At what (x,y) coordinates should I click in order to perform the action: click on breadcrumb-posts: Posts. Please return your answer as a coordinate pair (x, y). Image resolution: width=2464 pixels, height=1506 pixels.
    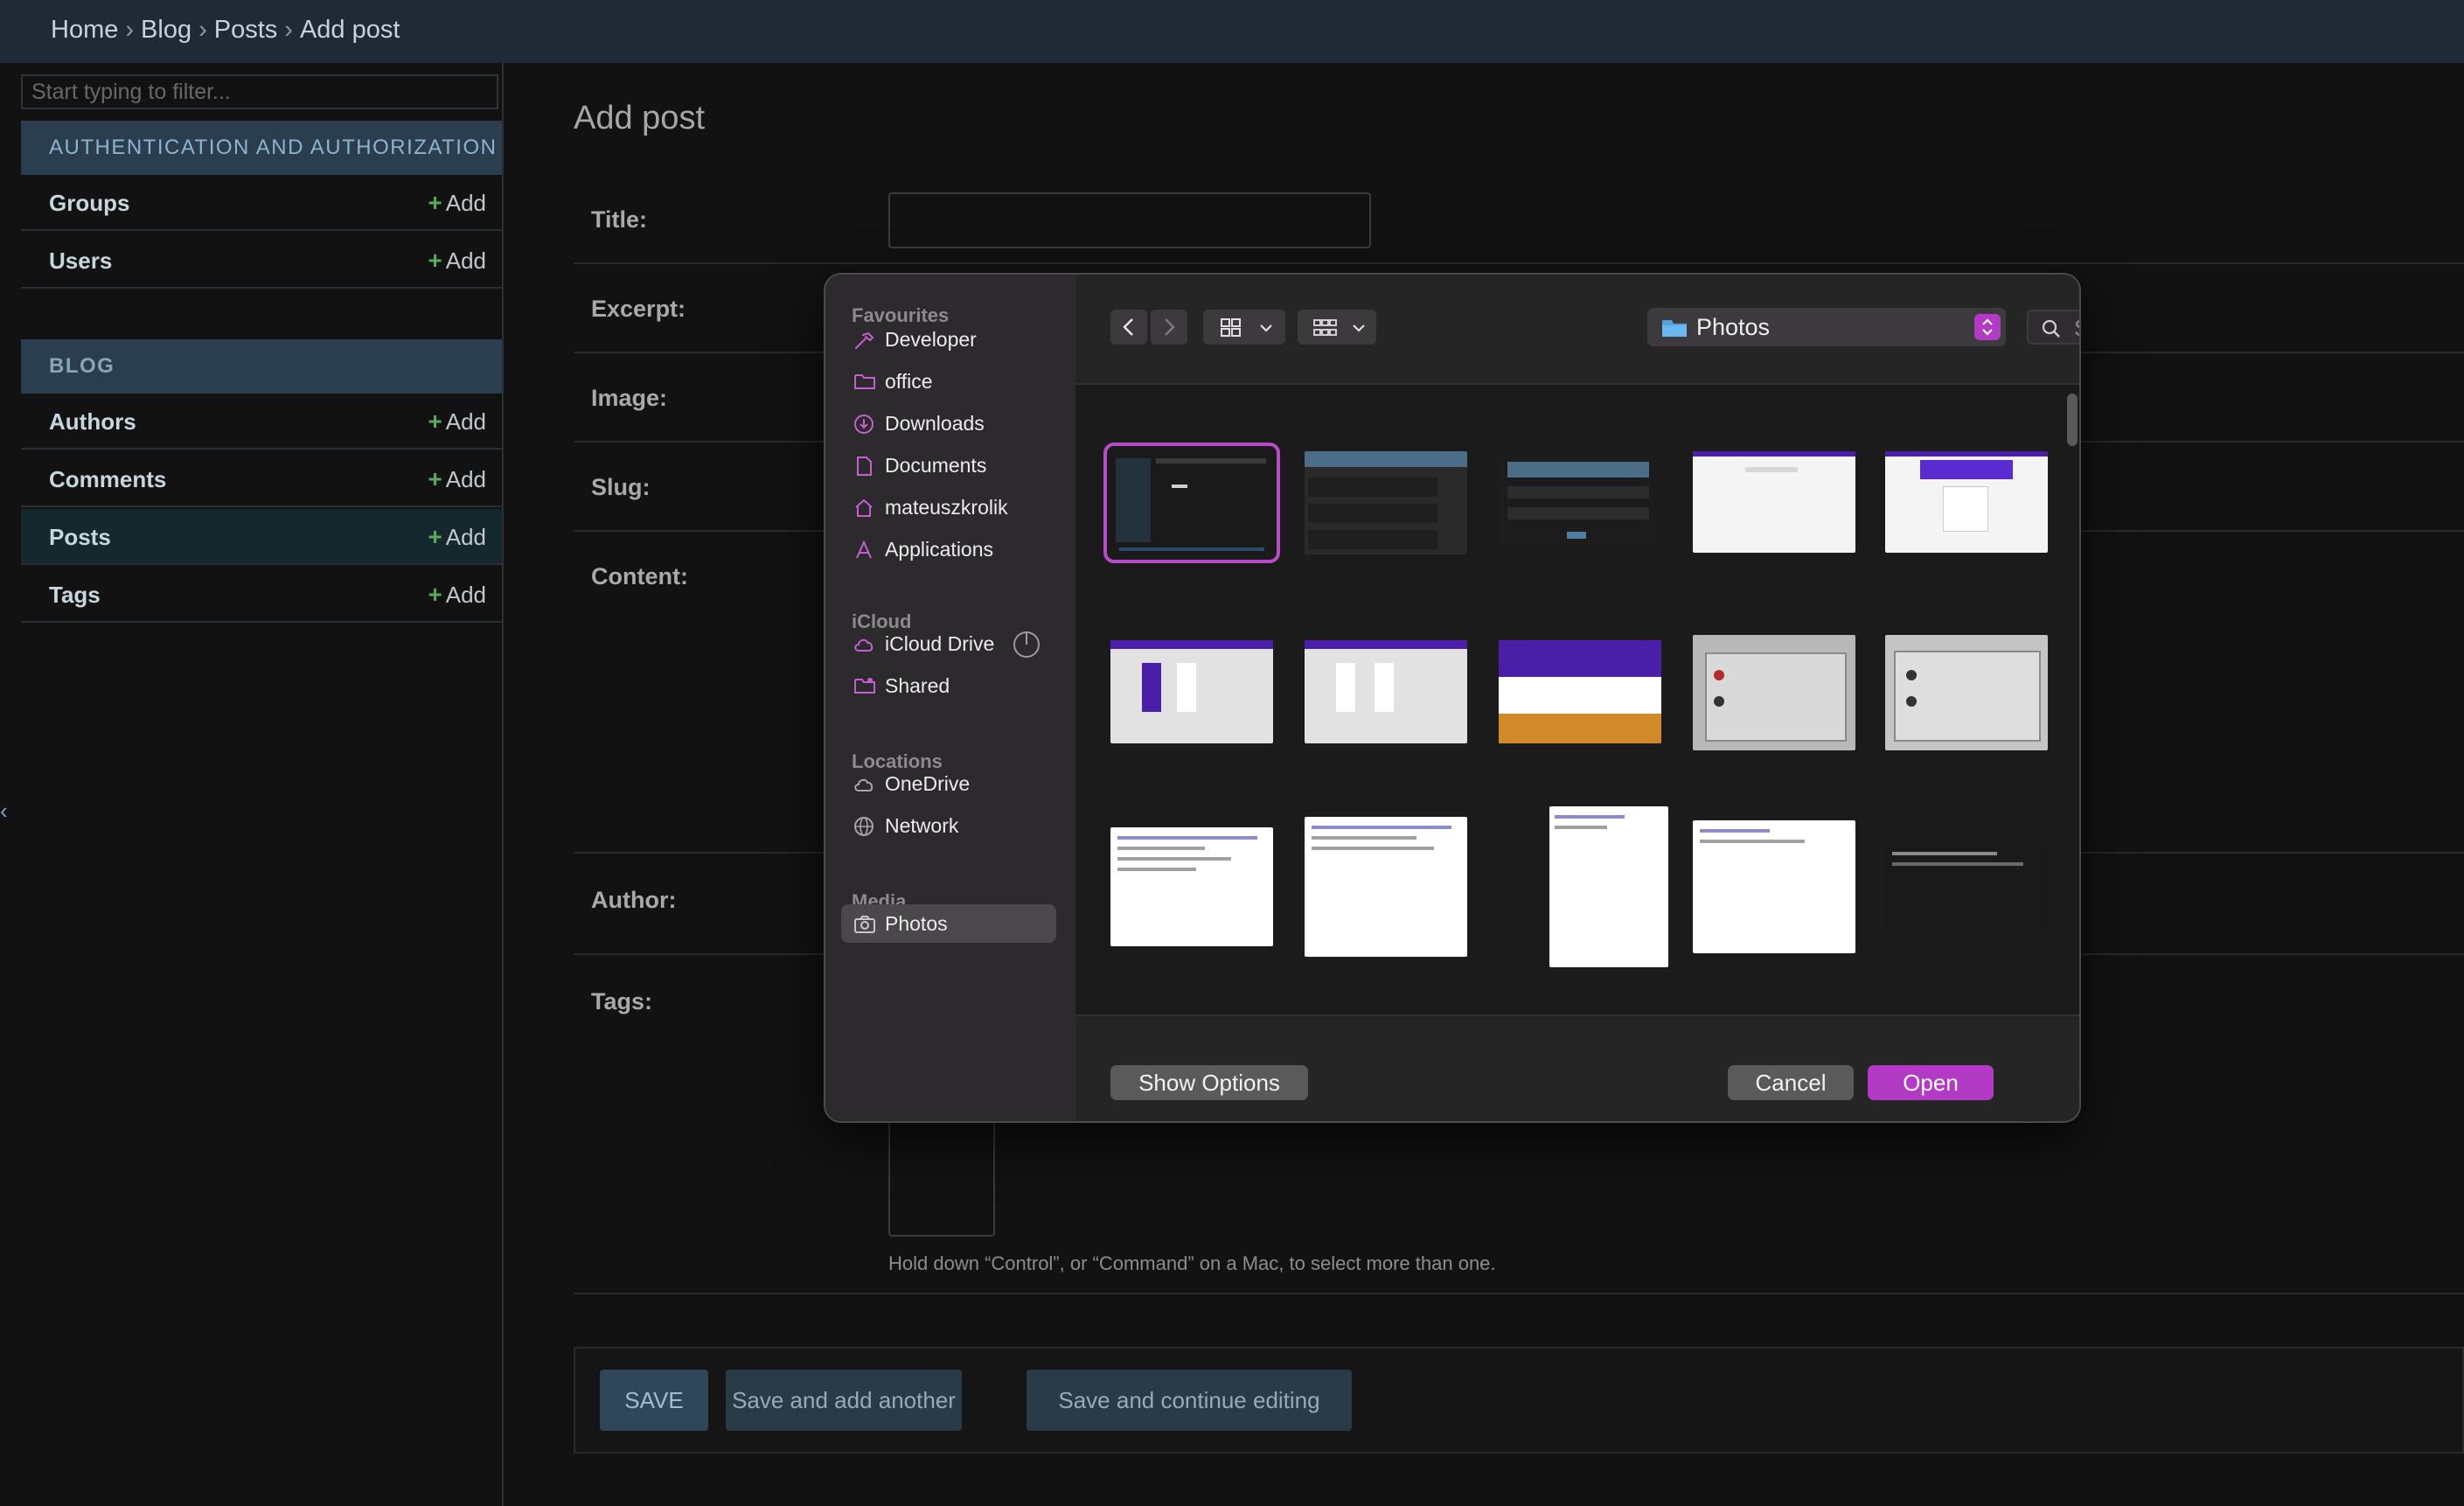
    Looking at the image, I should click on (246, 30).